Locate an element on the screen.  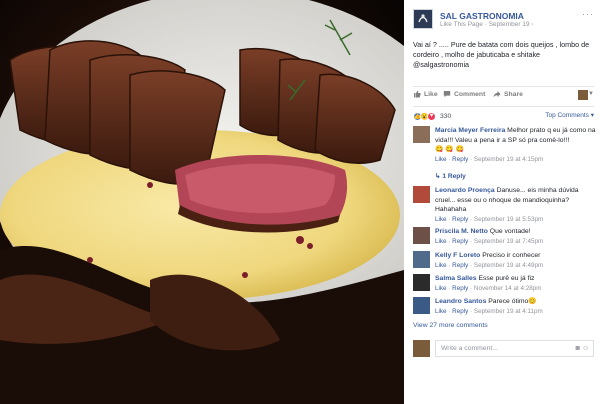
comment-meta: Like · Reply · September 19 at 4:49pm is located at coordinates (489, 265).